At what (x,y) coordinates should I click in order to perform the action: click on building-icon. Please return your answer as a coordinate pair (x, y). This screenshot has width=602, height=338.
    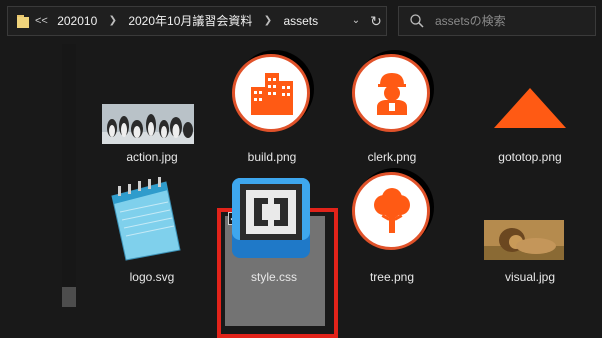
    Looking at the image, I should click on (272, 94).